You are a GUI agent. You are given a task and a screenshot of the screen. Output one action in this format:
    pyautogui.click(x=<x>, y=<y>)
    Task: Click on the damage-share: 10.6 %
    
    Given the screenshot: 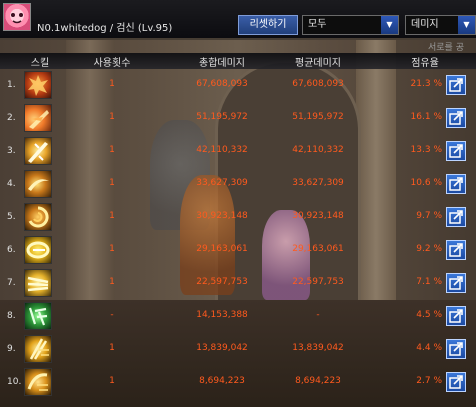 What is the action you would take?
    pyautogui.click(x=426, y=183)
    